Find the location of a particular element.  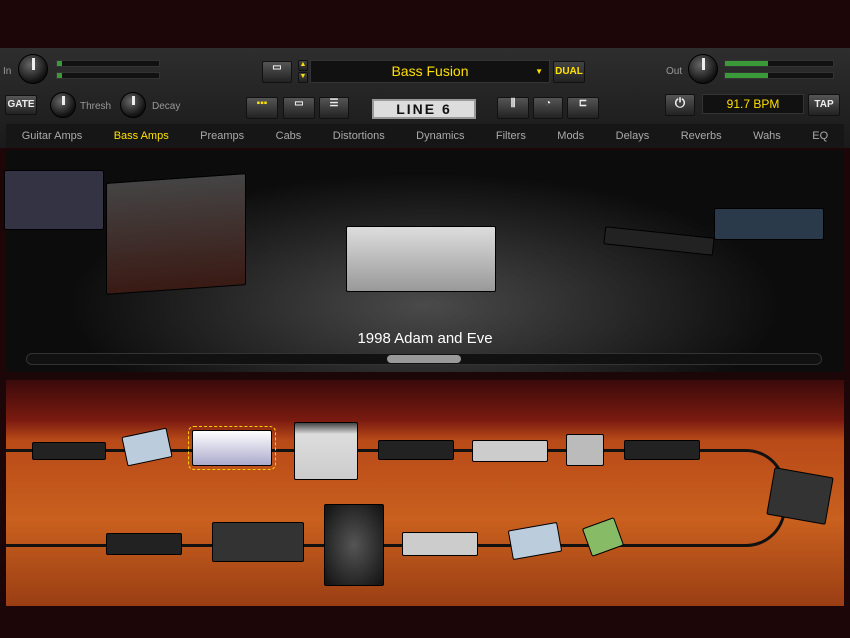

tab-mods: Mods is located at coordinates (570, 136).